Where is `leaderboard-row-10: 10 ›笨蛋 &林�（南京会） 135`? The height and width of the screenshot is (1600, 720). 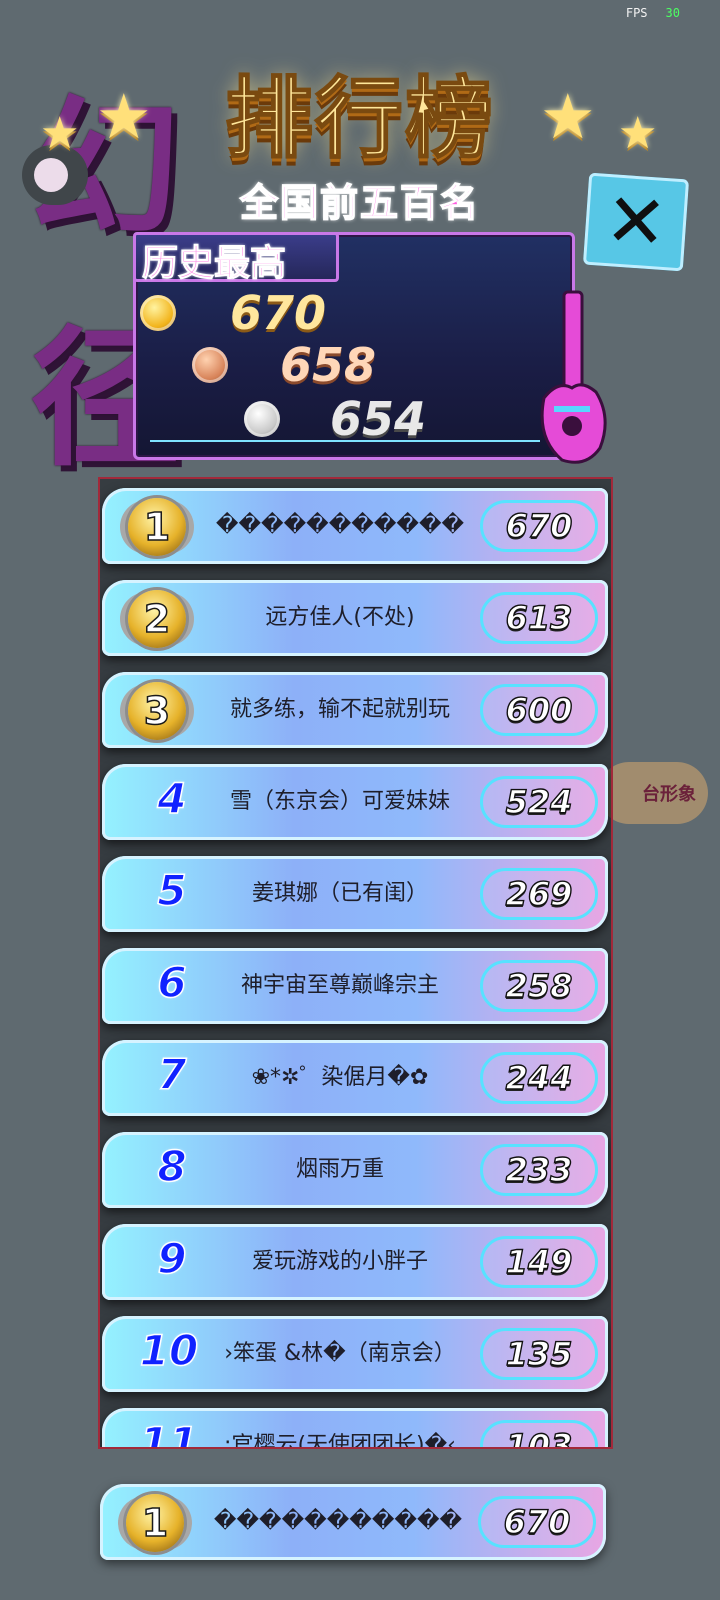 leaderboard-row-10: 10 ›笨蛋 &林�（南京会） 135 is located at coordinates (355, 1354).